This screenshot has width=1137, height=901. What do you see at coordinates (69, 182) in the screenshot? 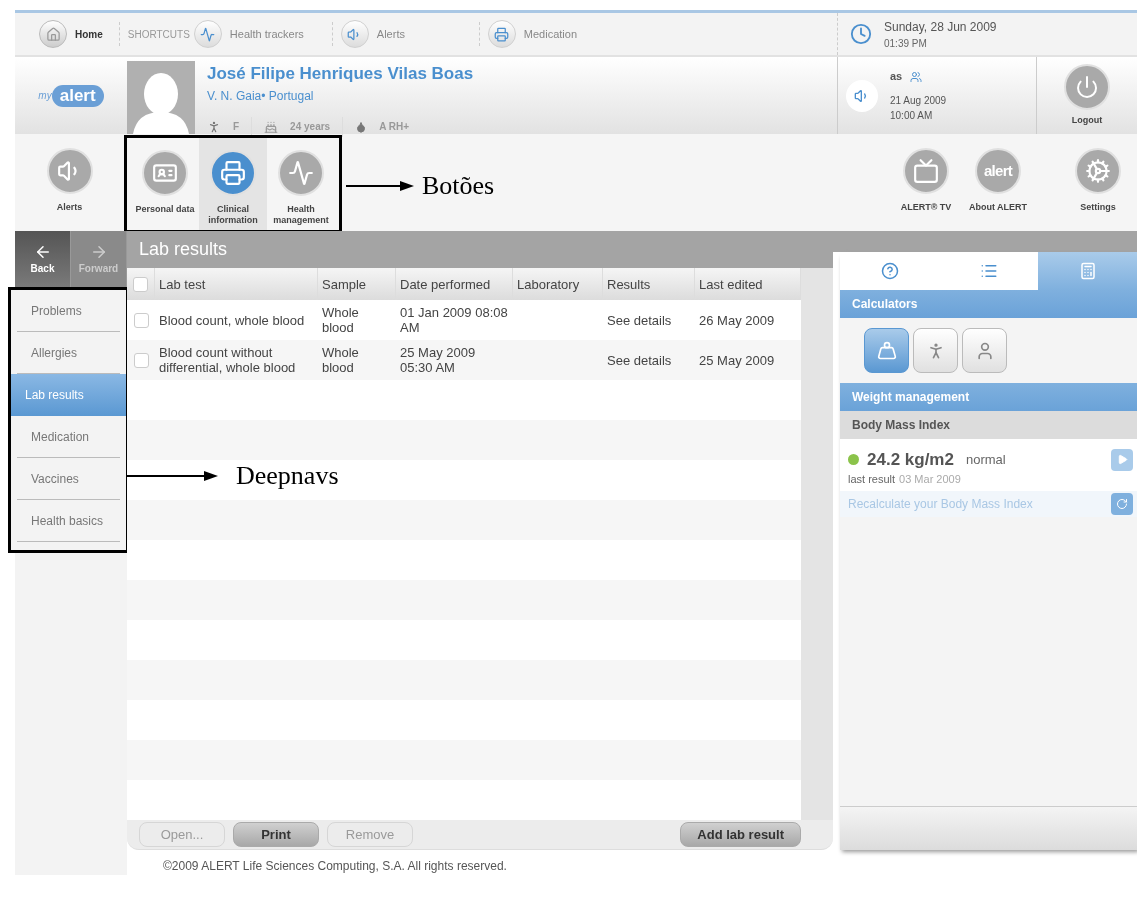
I see `nav-button: Alerts` at bounding box center [69, 182].